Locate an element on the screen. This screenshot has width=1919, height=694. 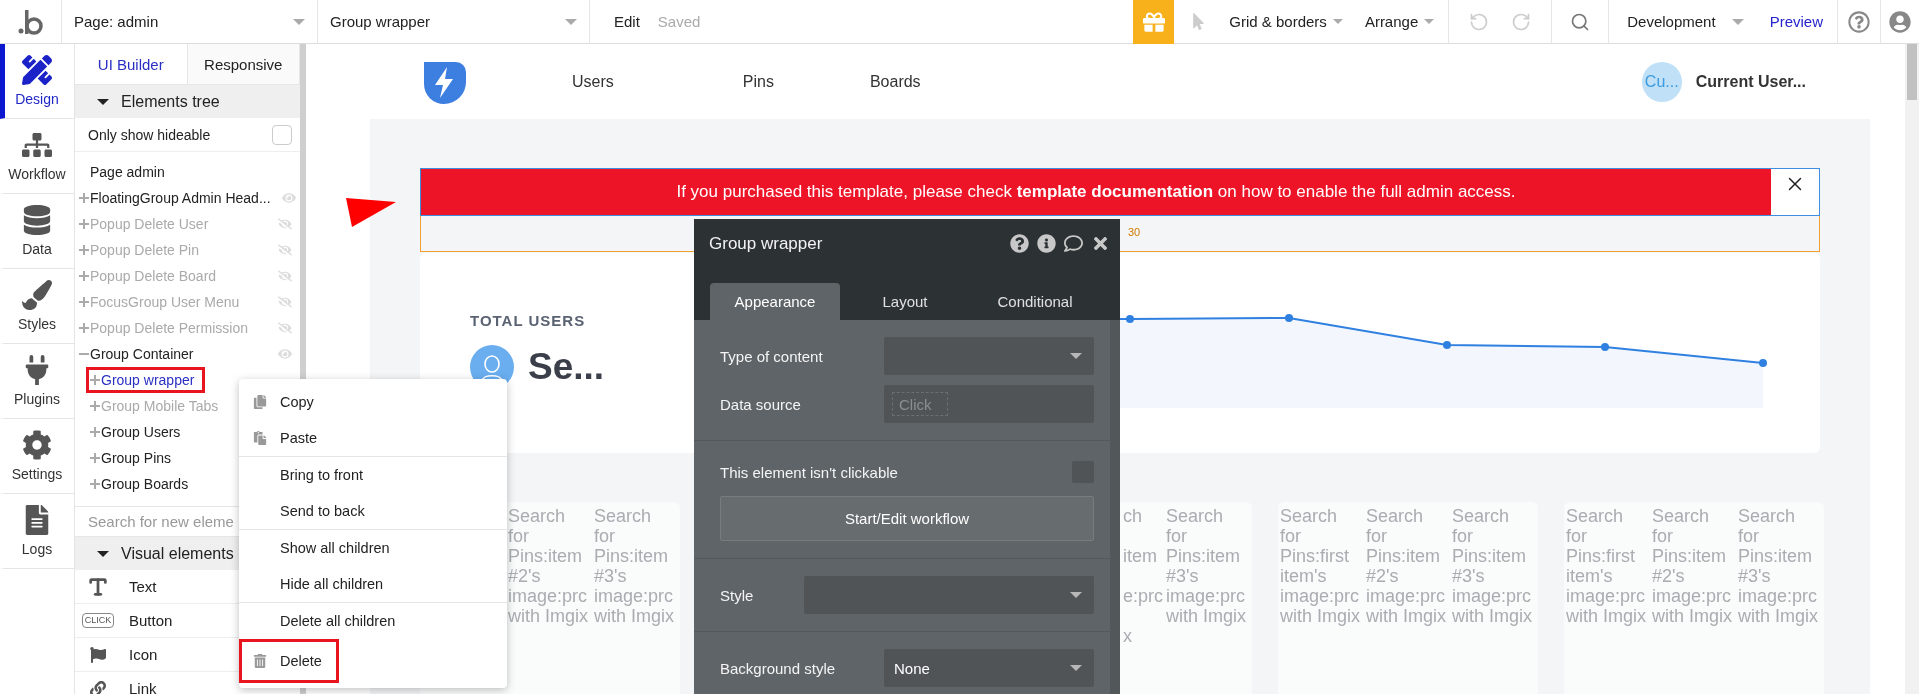
nav-tab: Design is located at coordinates (37, 81).